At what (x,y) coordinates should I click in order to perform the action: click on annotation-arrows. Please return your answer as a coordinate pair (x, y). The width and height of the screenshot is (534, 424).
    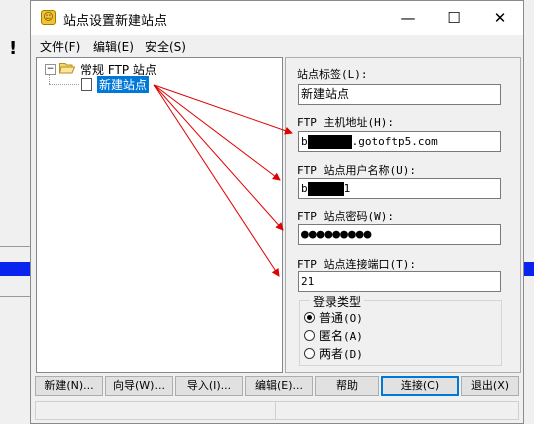
    Looking at the image, I should click on (223, 180).